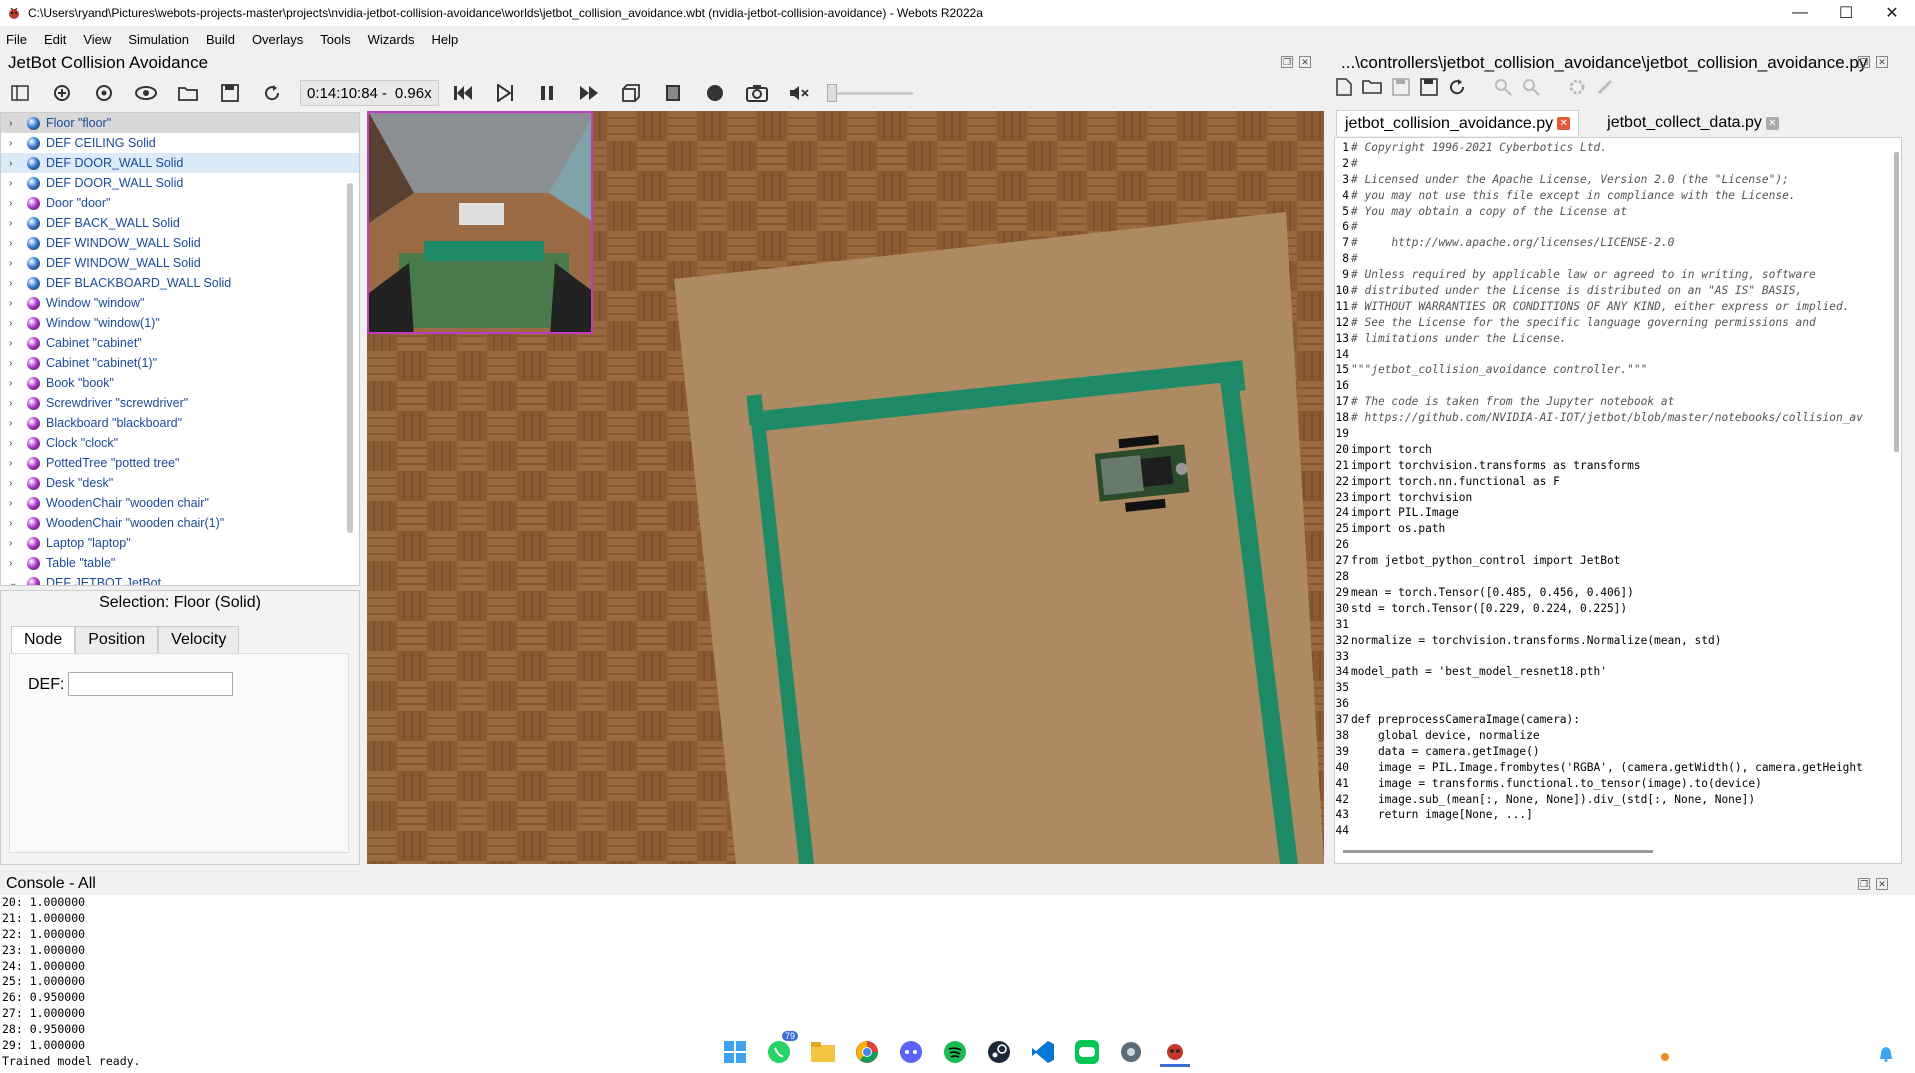 The width and height of the screenshot is (1915, 1073). I want to click on scene-tree-item: › WoodenChair "wooden chair", so click(180, 503).